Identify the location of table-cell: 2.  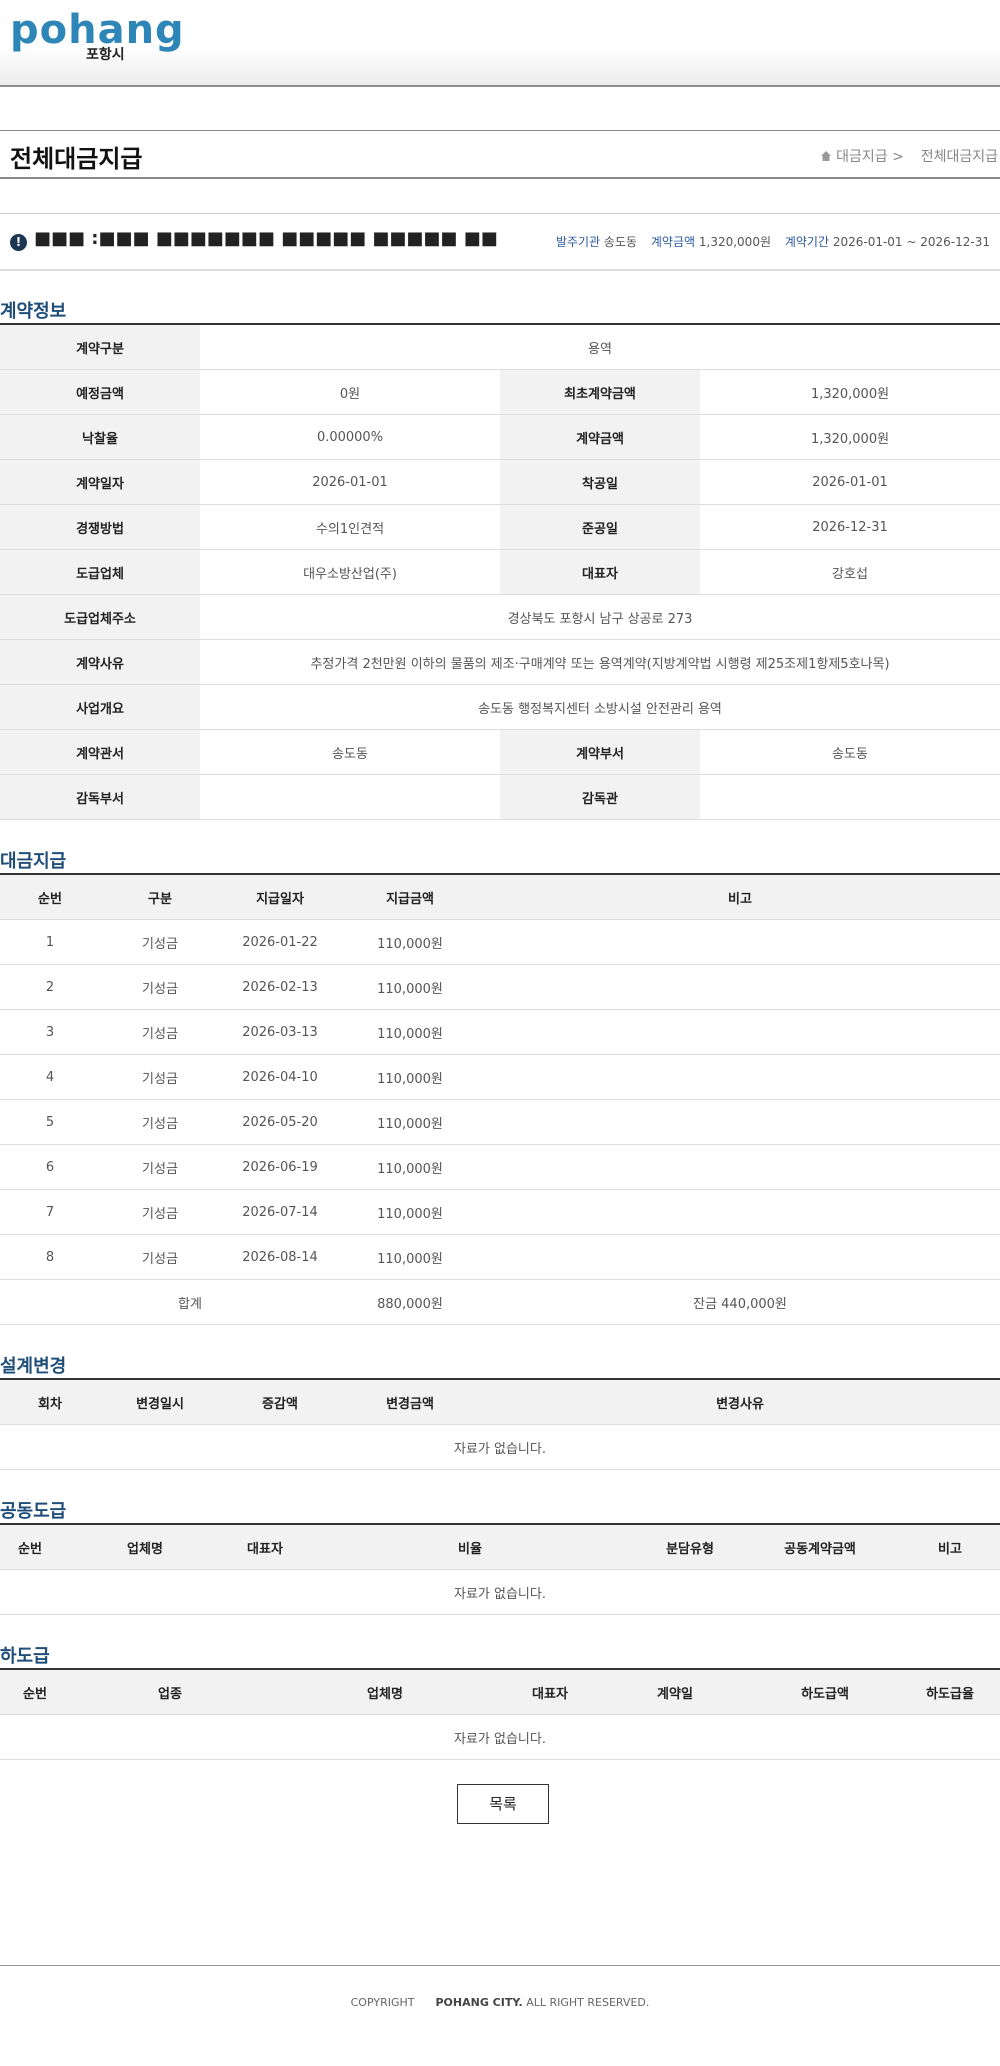
(50, 987).